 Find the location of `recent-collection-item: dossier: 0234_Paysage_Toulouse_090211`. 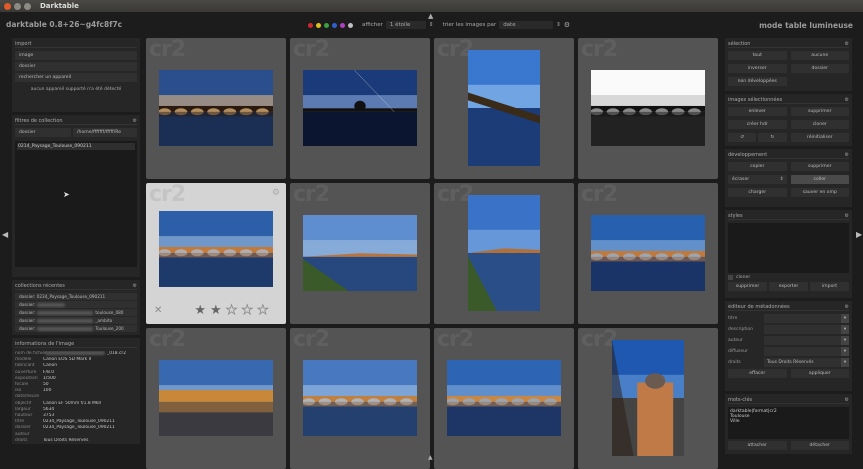

recent-collection-item: dossier: 0234_Paysage_Toulouse_090211 is located at coordinates (76, 296).